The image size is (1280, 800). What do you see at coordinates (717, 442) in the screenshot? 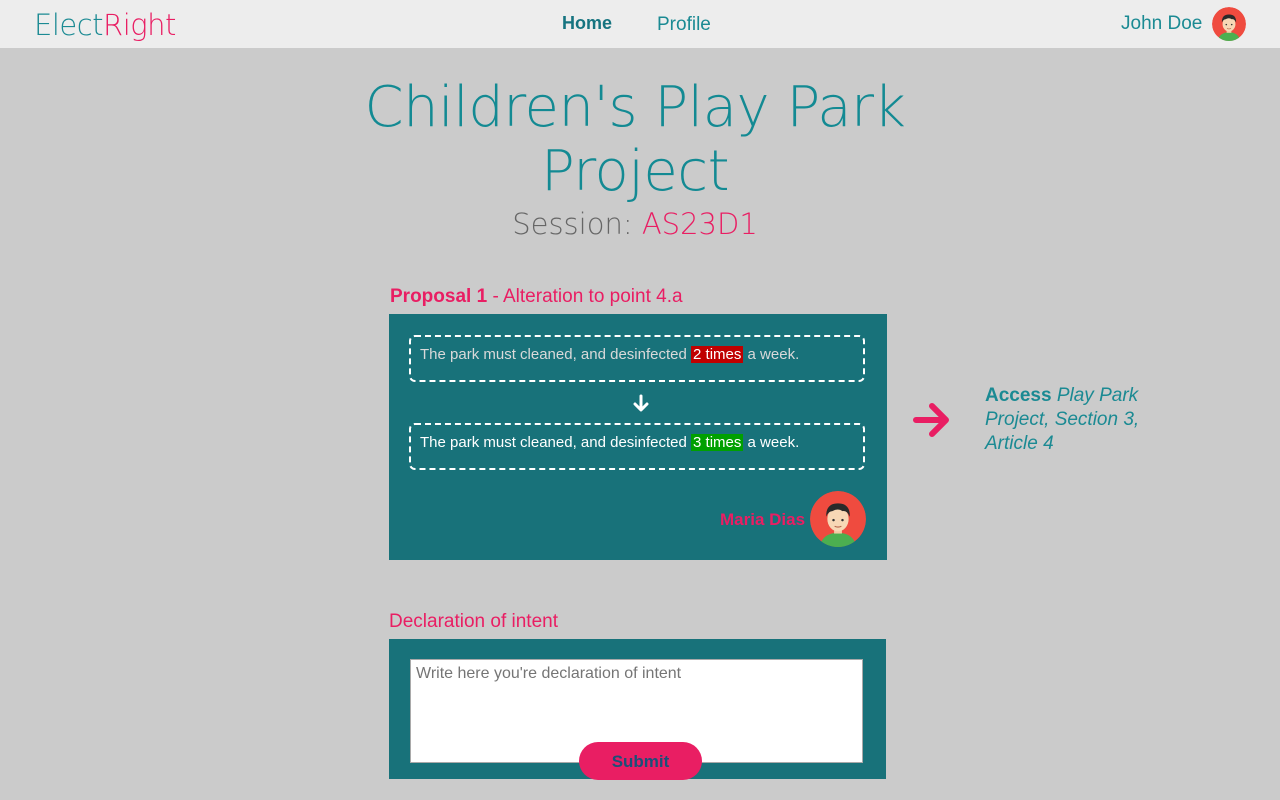
I see `added-value-highlight: 3 times` at bounding box center [717, 442].